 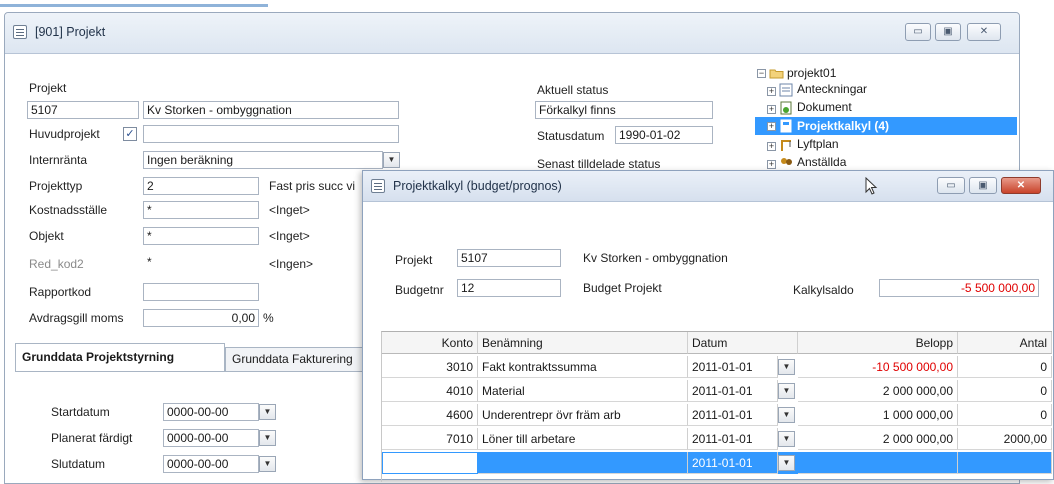 What do you see at coordinates (267, 438) in the screenshot?
I see `planerat-fardigt-calendar-icon: ▼` at bounding box center [267, 438].